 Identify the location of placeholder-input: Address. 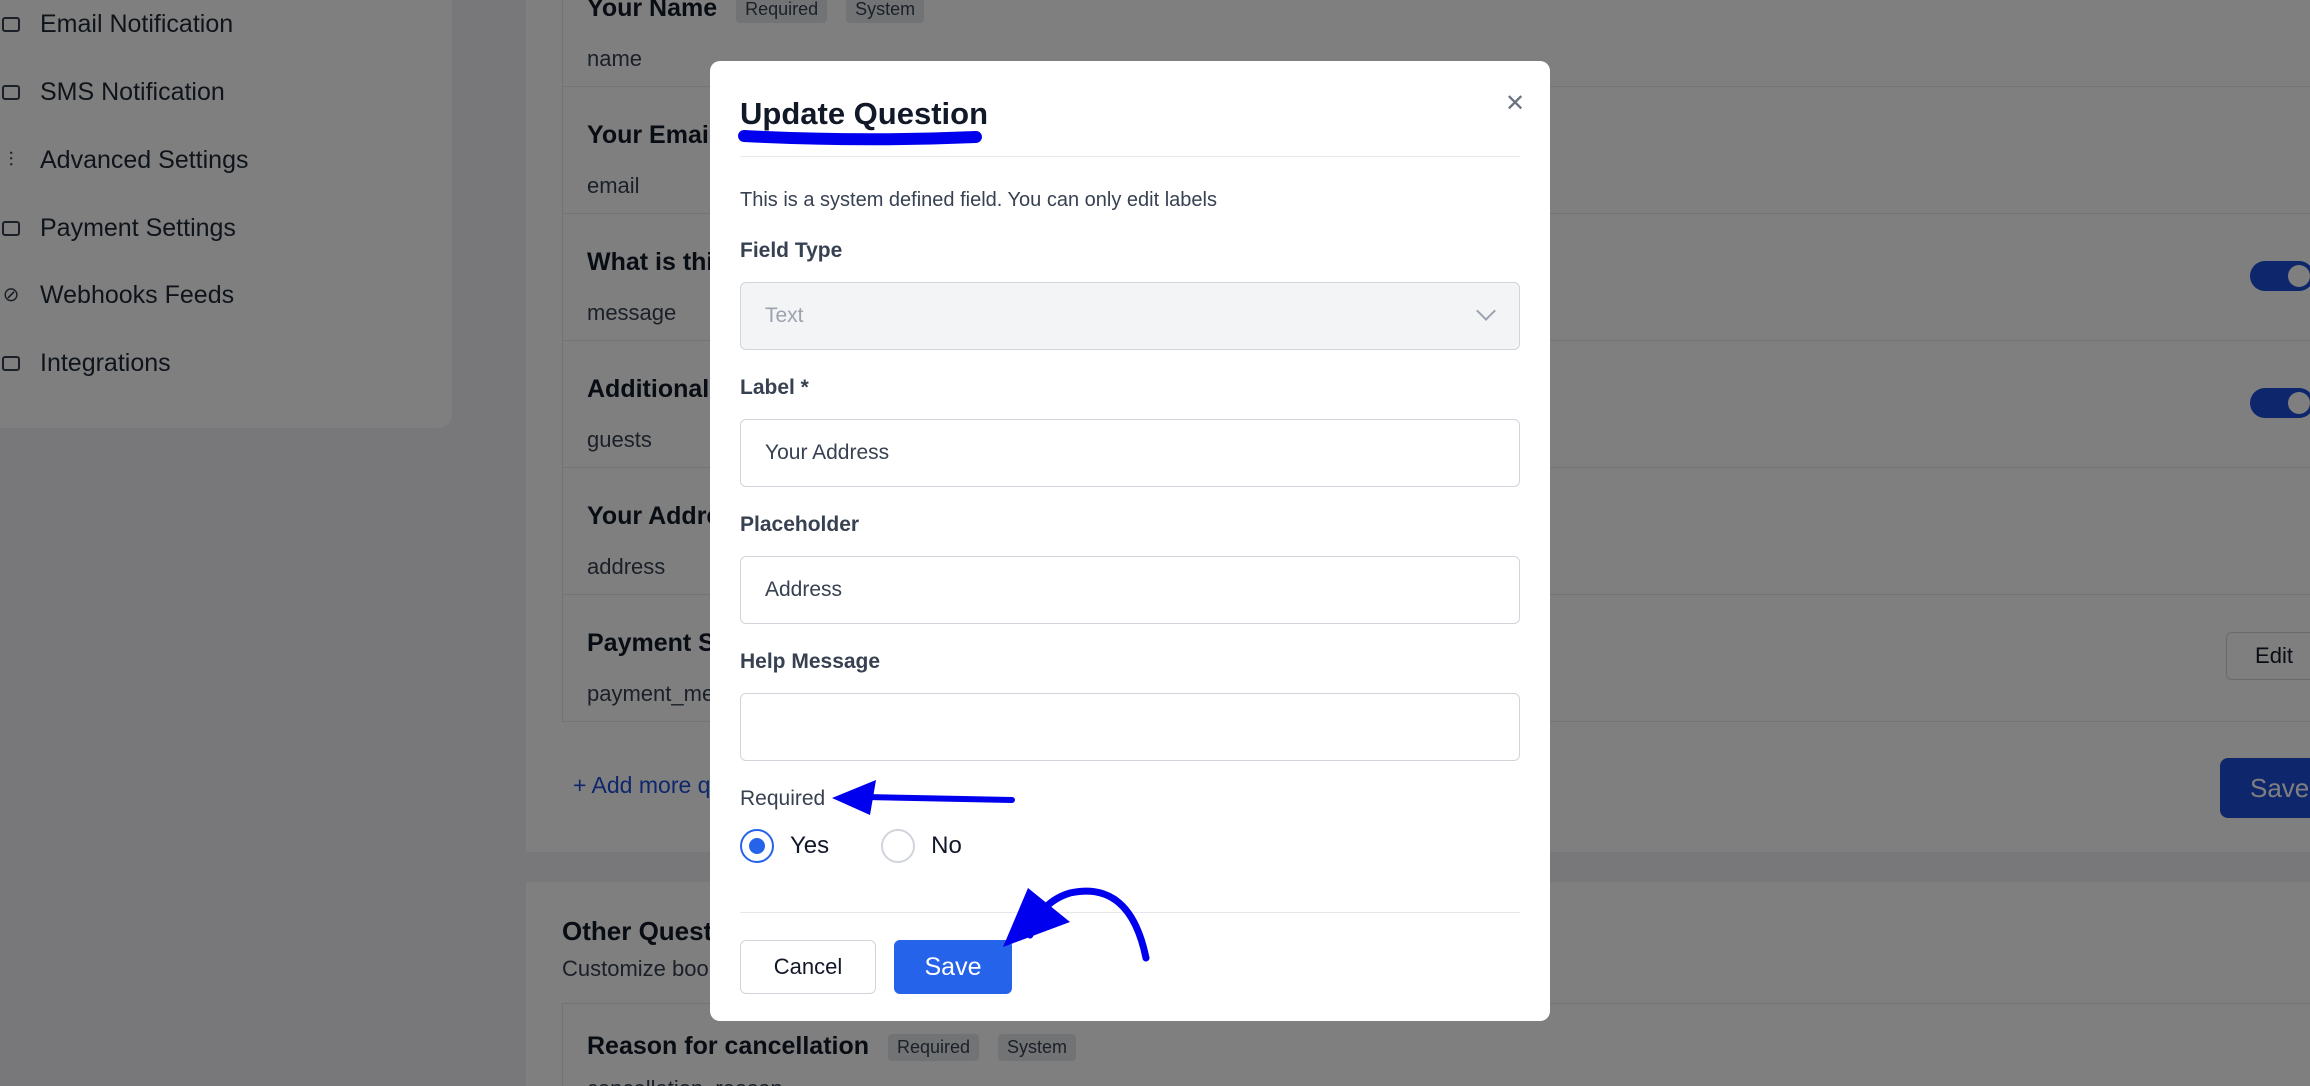
(1130, 590).